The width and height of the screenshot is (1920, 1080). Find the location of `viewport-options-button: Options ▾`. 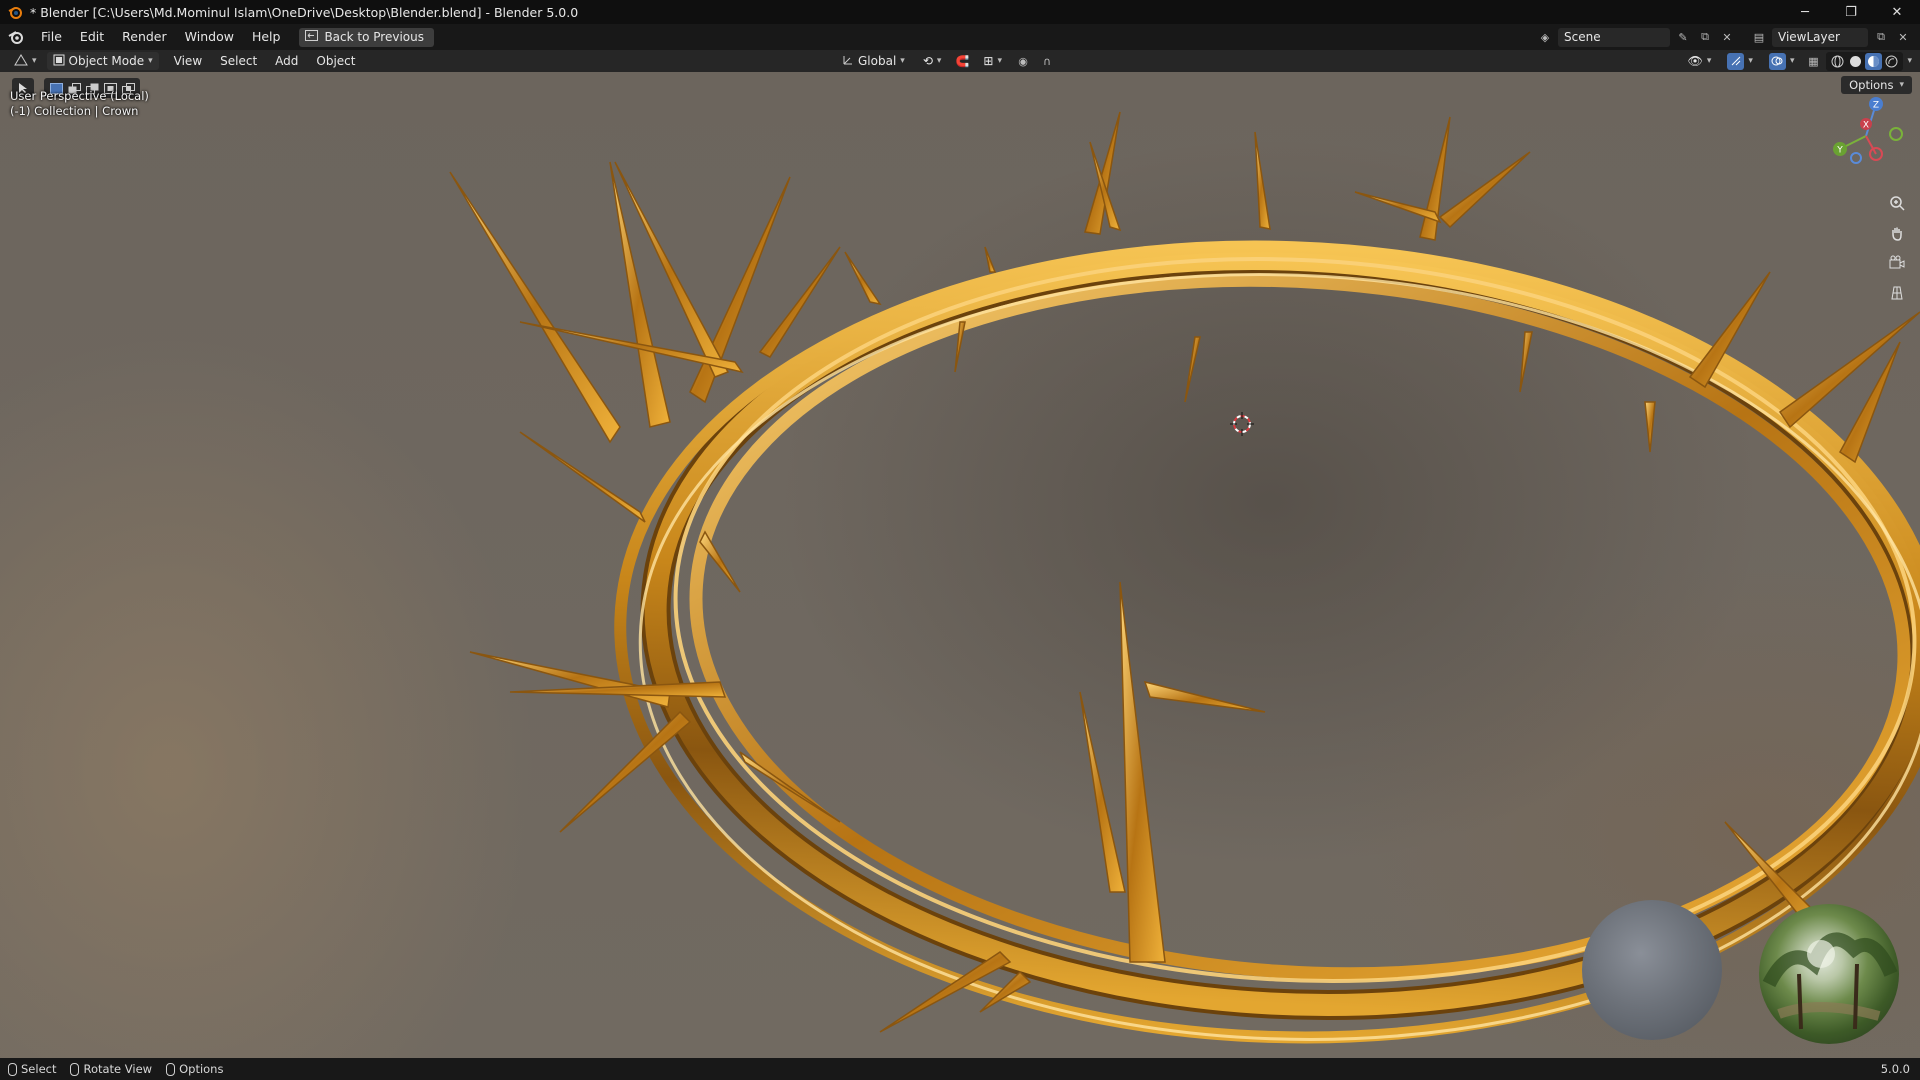

viewport-options-button: Options ▾ is located at coordinates (1876, 85).